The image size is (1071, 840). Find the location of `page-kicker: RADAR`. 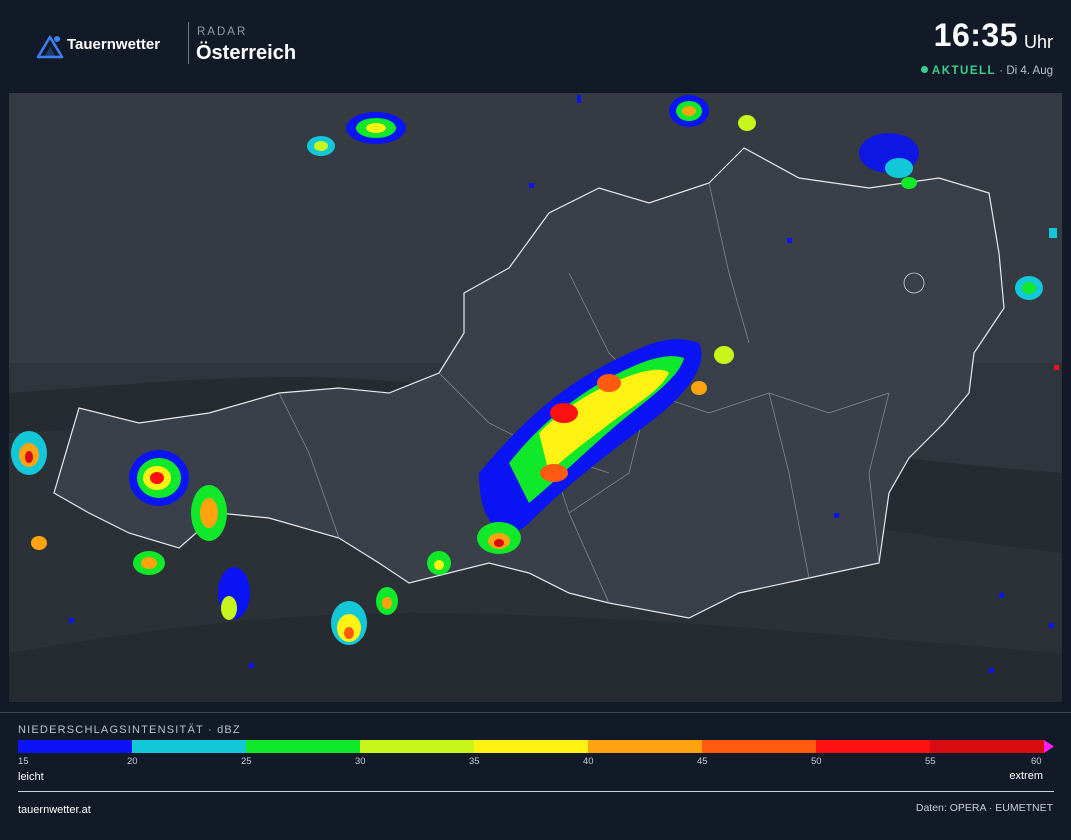

page-kicker: RADAR is located at coordinates (222, 32).